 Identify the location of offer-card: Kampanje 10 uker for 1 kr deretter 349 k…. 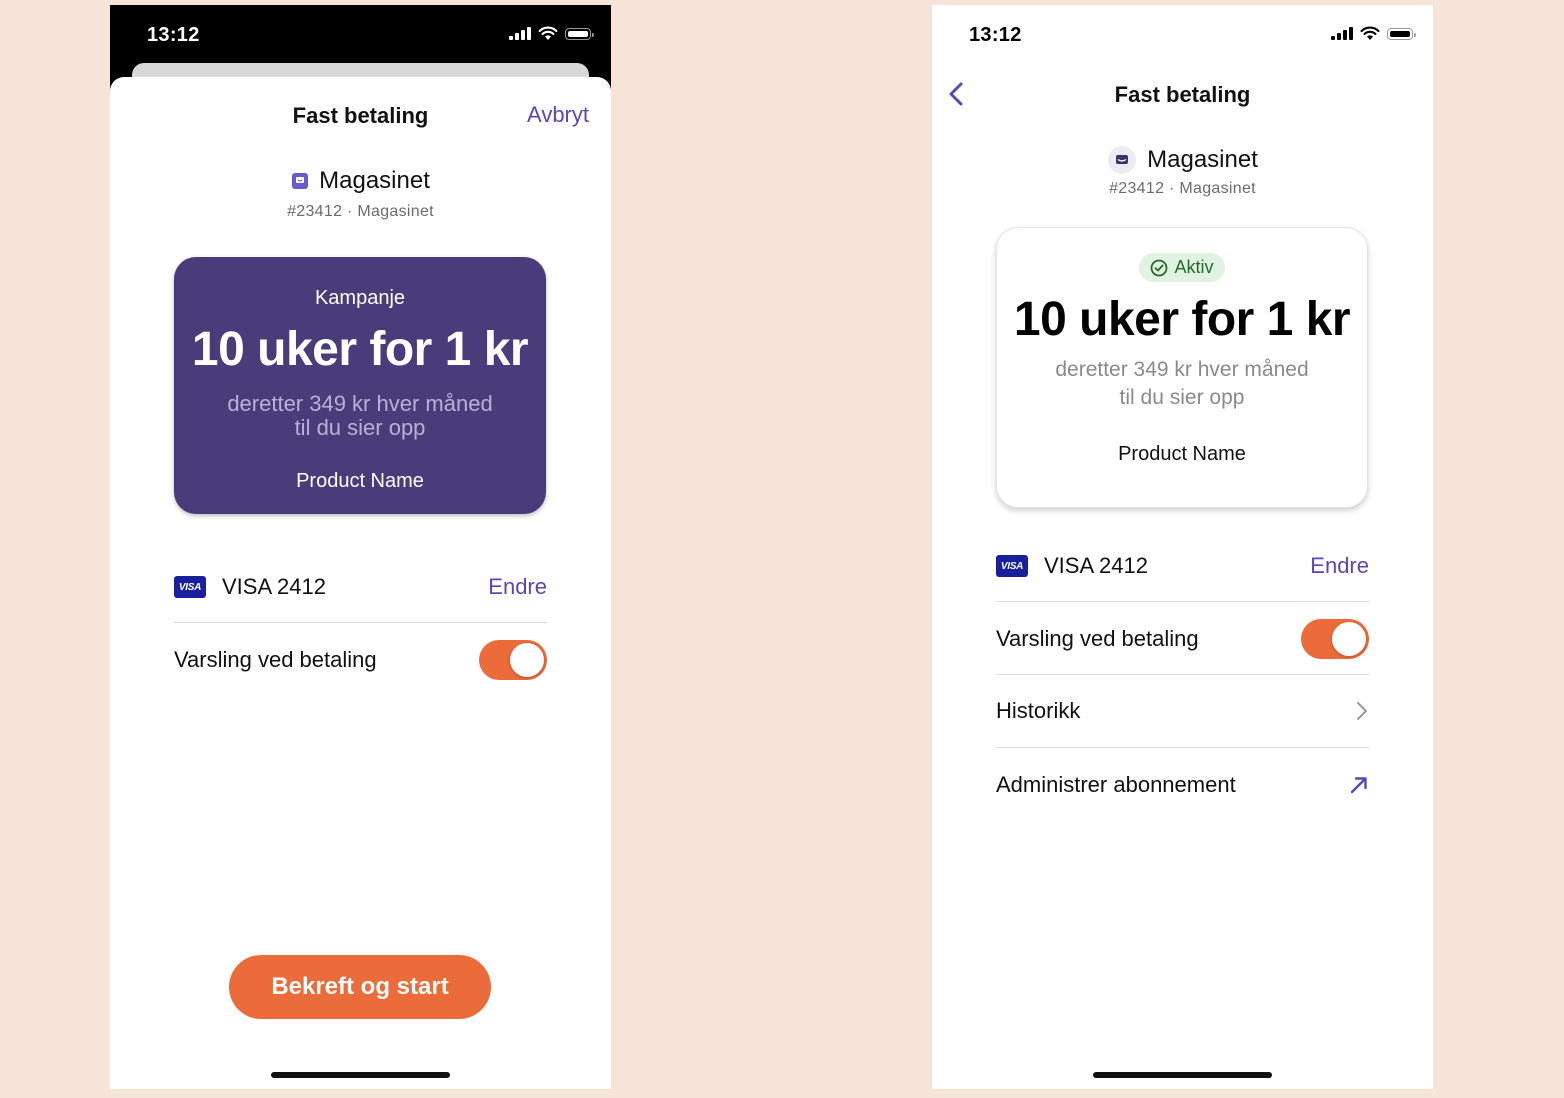
(360, 385).